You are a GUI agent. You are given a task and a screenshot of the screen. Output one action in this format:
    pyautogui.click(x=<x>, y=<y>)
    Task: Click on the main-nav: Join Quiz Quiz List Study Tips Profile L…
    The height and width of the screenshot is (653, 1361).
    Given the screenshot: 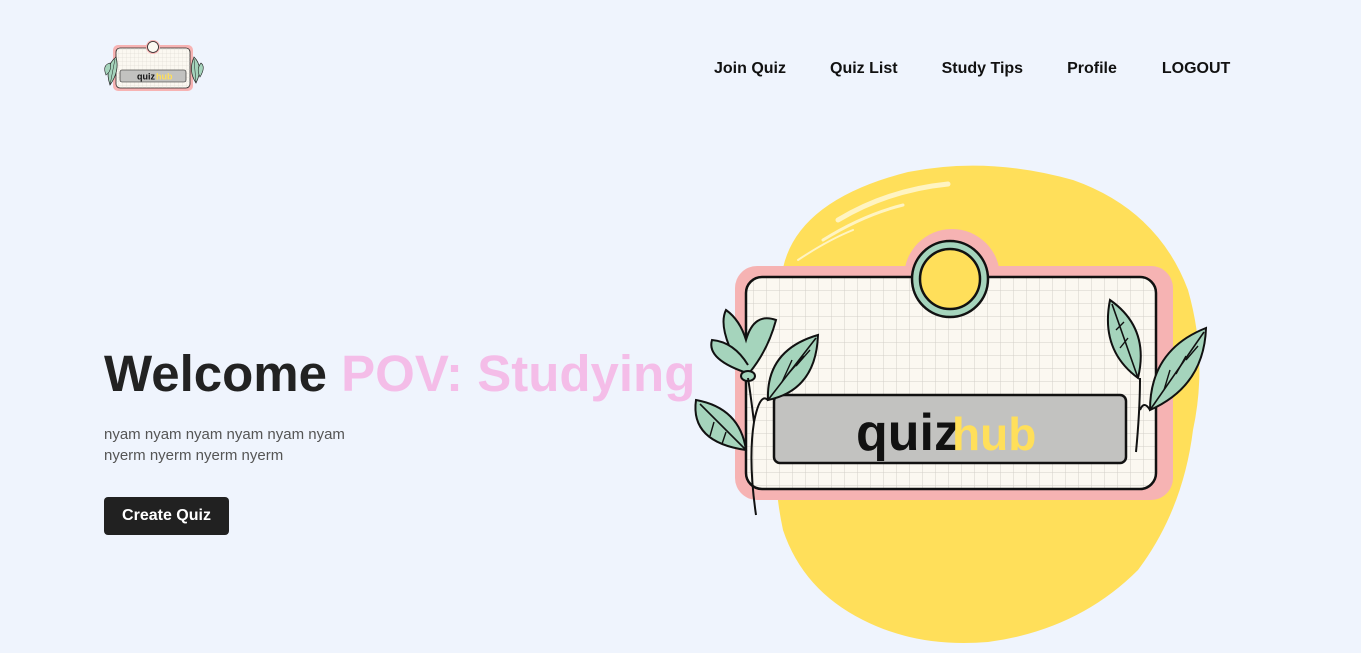 What is the action you would take?
    pyautogui.click(x=972, y=69)
    